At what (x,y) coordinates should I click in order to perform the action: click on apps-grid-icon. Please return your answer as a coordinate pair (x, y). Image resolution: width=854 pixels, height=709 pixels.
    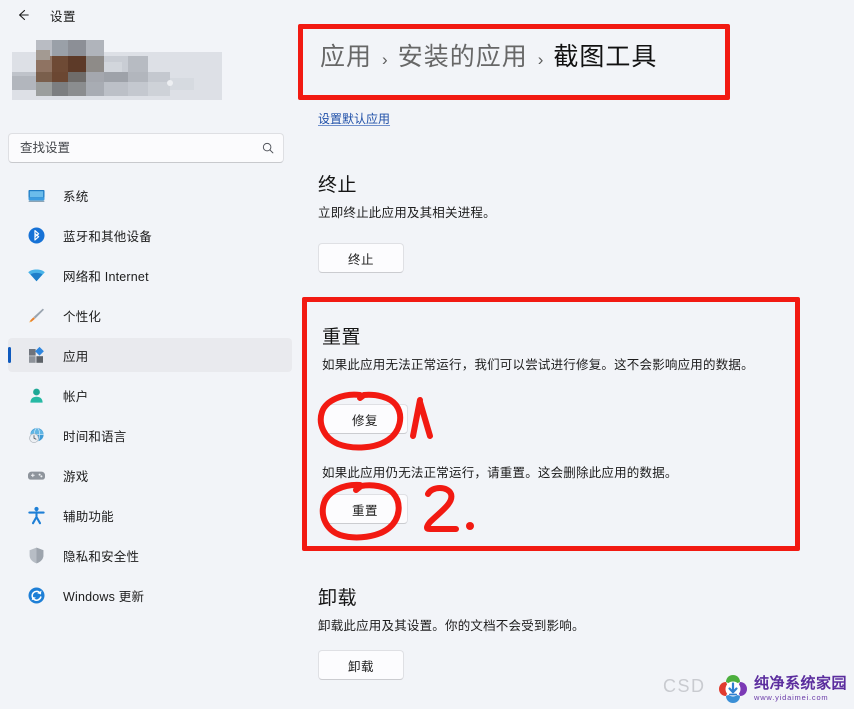
    Looking at the image, I should click on (36, 355).